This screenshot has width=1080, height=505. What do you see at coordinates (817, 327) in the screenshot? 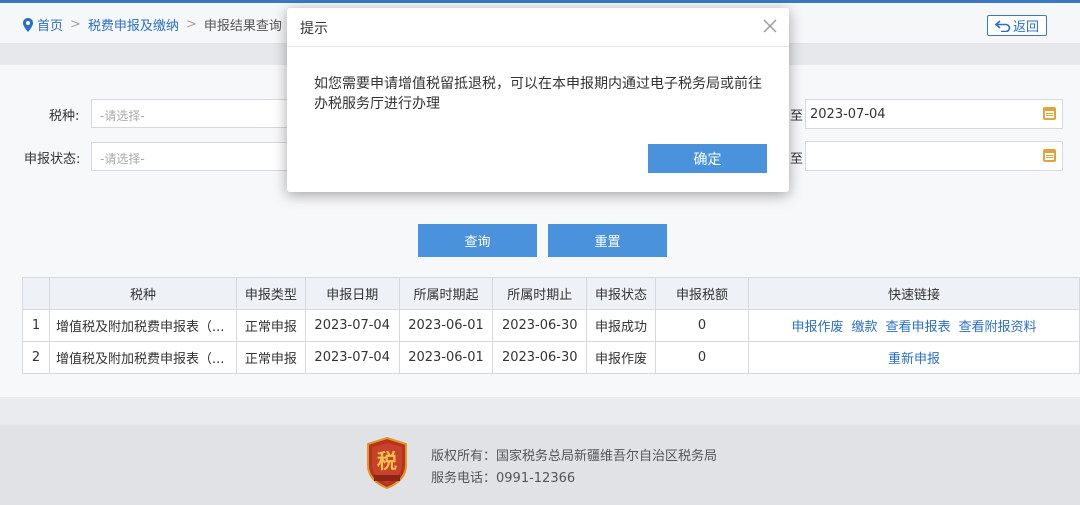
I see `void-declaration-link: 申报作废` at bounding box center [817, 327].